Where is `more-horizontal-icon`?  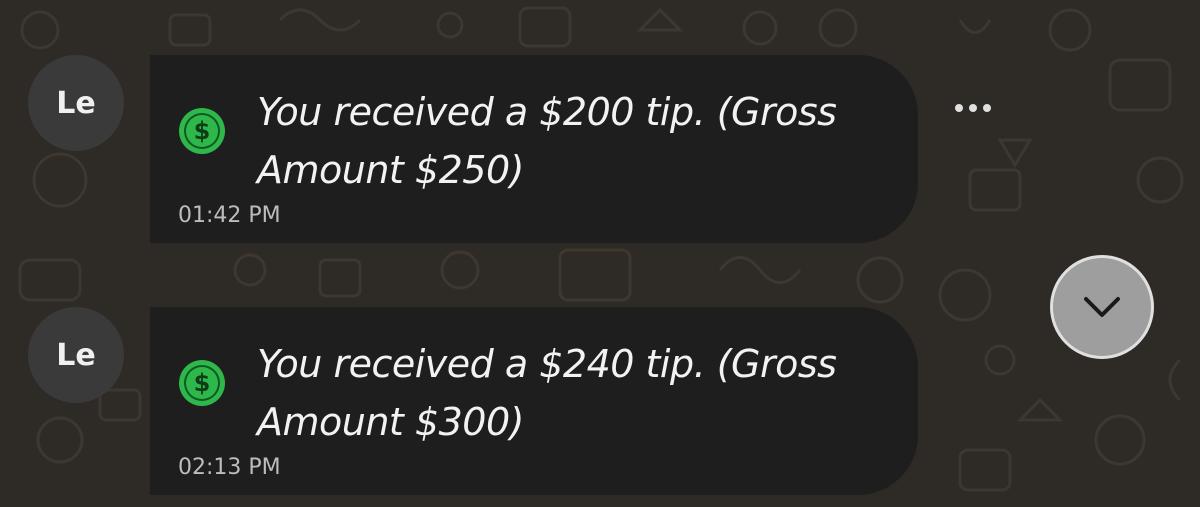
more-horizontal-icon is located at coordinates (959, 108).